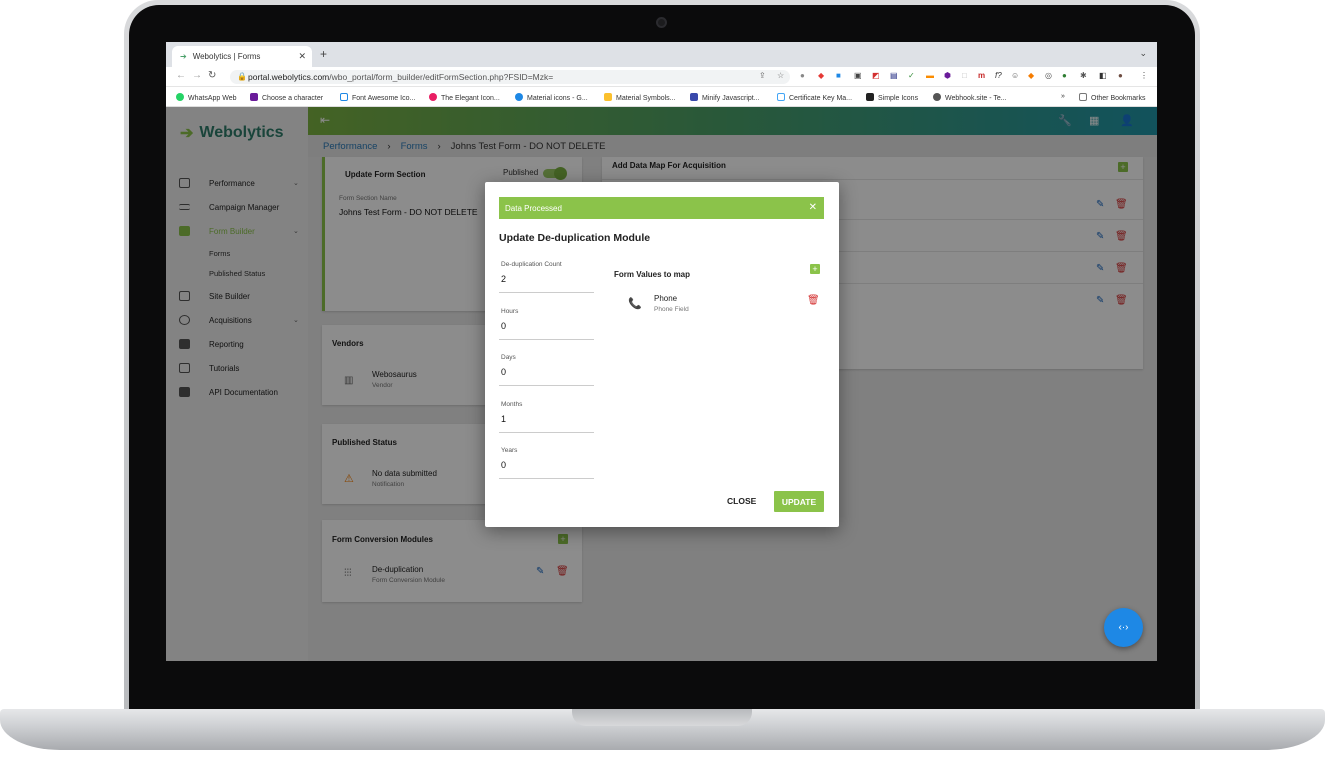  Describe the element at coordinates (666, 298) in the screenshot. I see `map-item-label: Phone` at that location.